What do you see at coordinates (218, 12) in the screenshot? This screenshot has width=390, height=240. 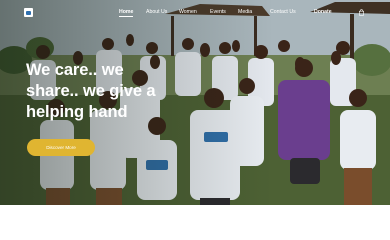 I see `nav-events: Events` at bounding box center [218, 12].